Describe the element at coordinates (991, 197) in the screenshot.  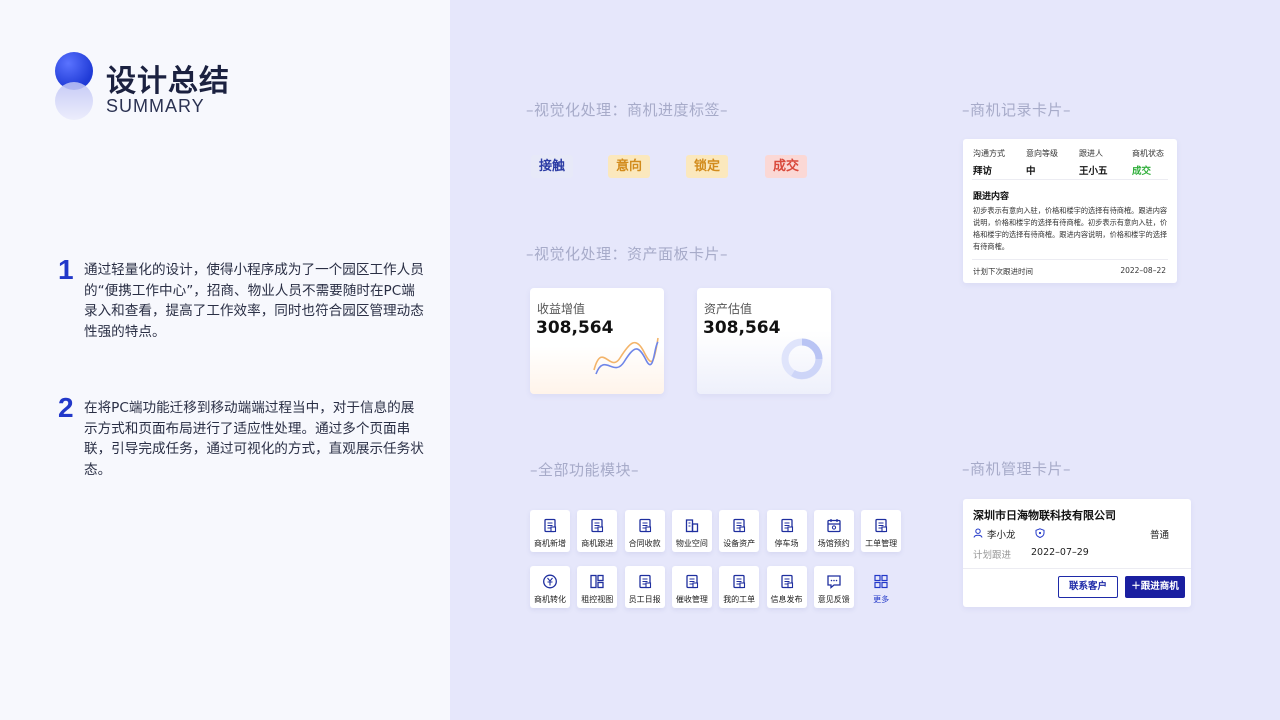
I see `follow-title: 跟进内容` at that location.